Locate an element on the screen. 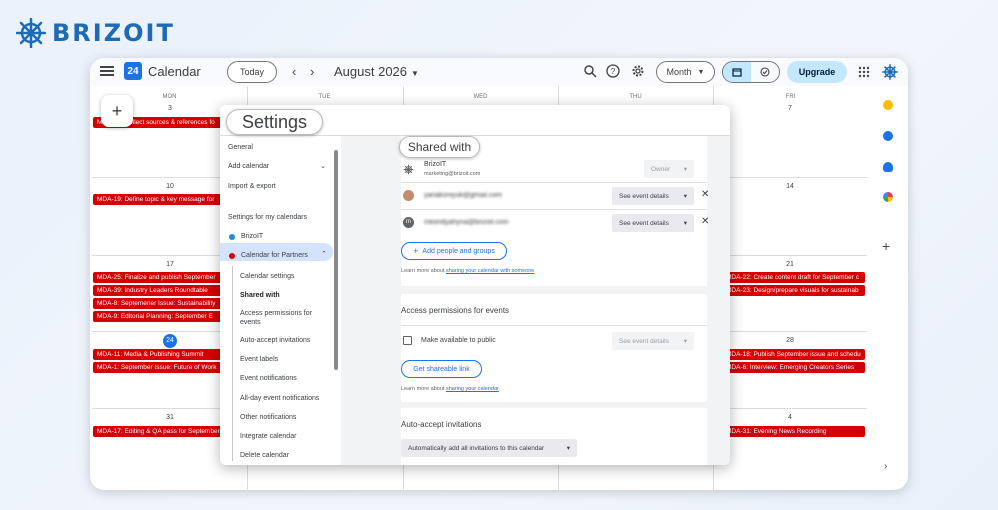 Image resolution: width=998 pixels, height=510 pixels. nav-general: General is located at coordinates (240, 147).